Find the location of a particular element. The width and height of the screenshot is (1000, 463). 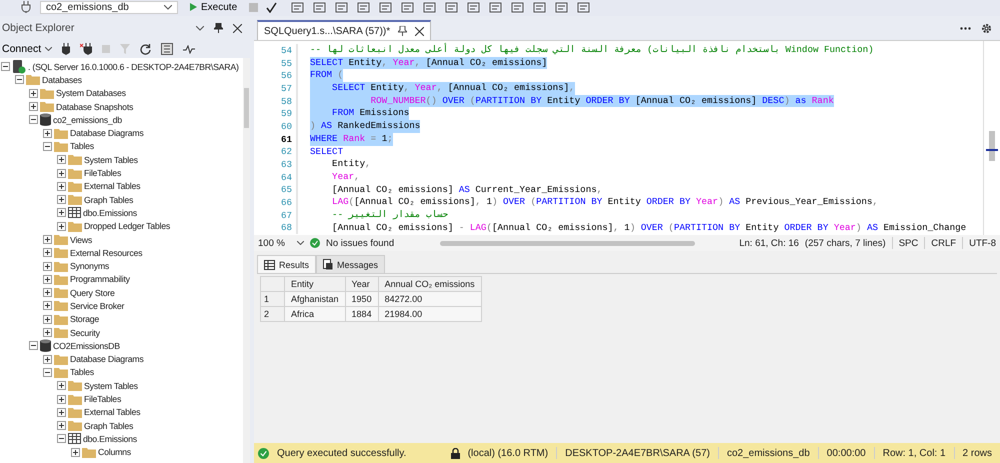

results-tab: Results is located at coordinates (286, 264).